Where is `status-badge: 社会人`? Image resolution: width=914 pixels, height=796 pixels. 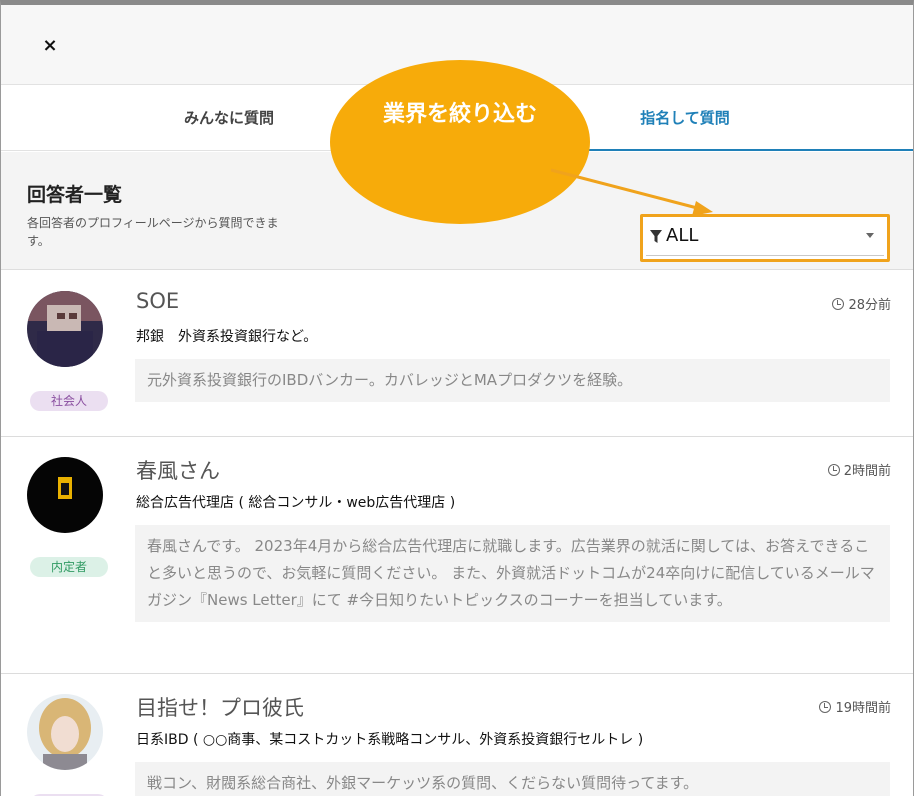 status-badge: 社会人 is located at coordinates (69, 401).